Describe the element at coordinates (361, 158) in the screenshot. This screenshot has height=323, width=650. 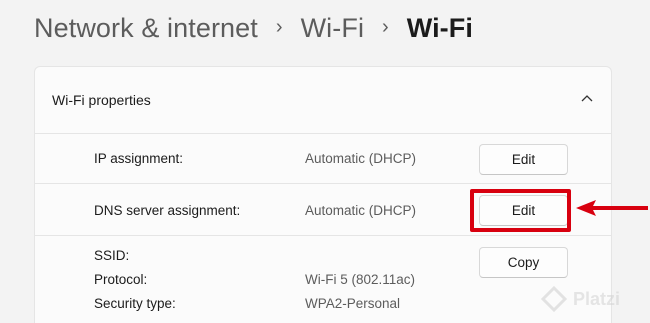
I see `ip-assignment-value: Automatic (DHCP)` at that location.